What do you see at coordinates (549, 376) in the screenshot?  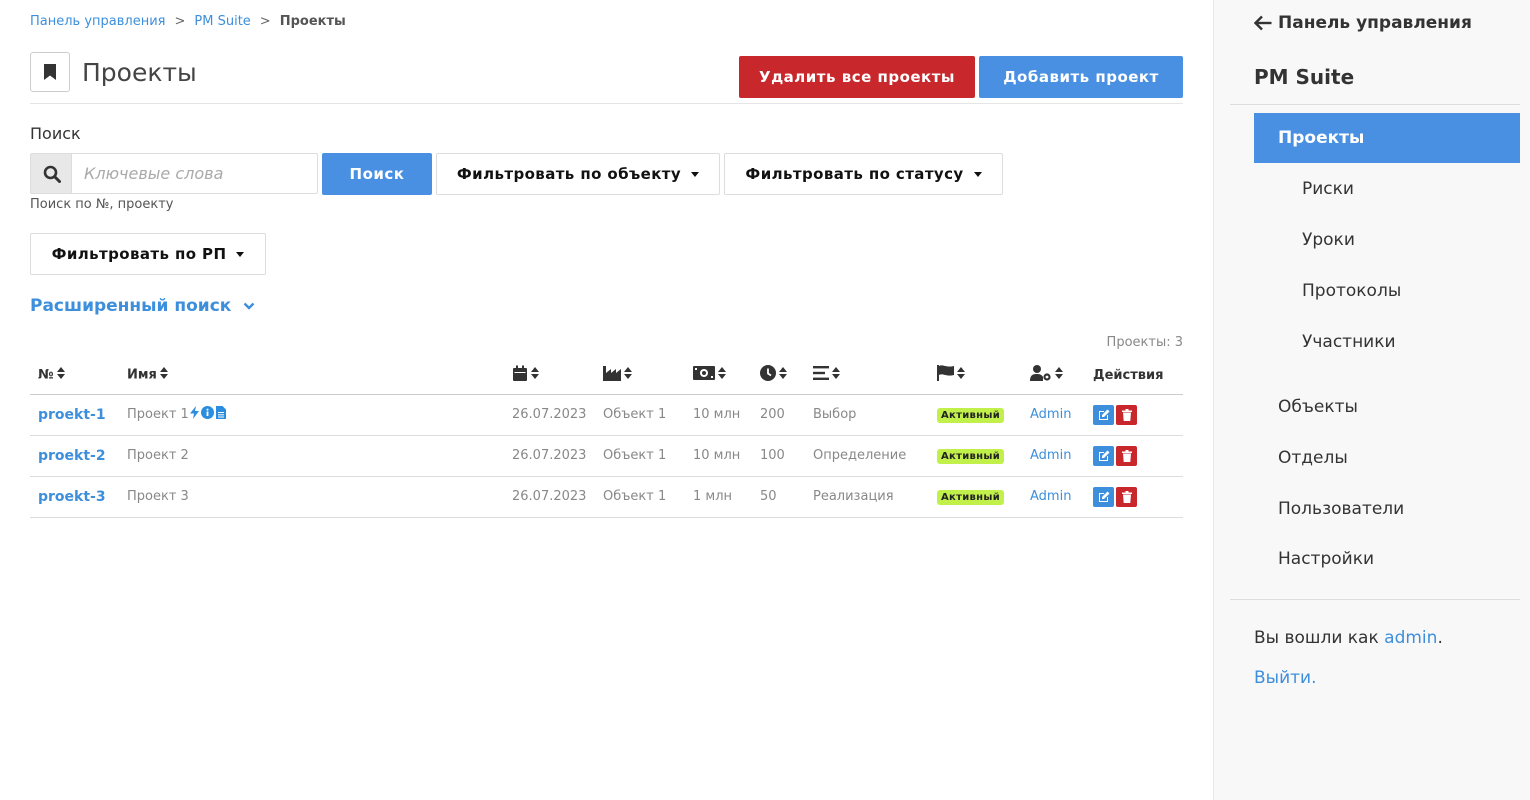 I see `column-date` at bounding box center [549, 376].